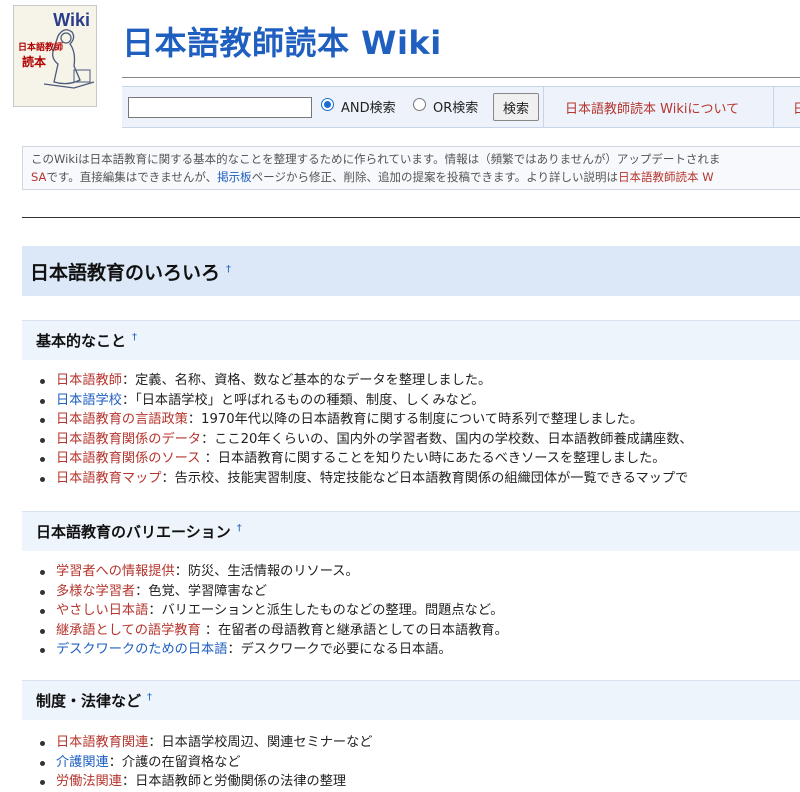 The height and width of the screenshot is (792, 800). Describe the element at coordinates (411, 340) in the screenshot. I see `section-heading: 基本的なこと †` at that location.